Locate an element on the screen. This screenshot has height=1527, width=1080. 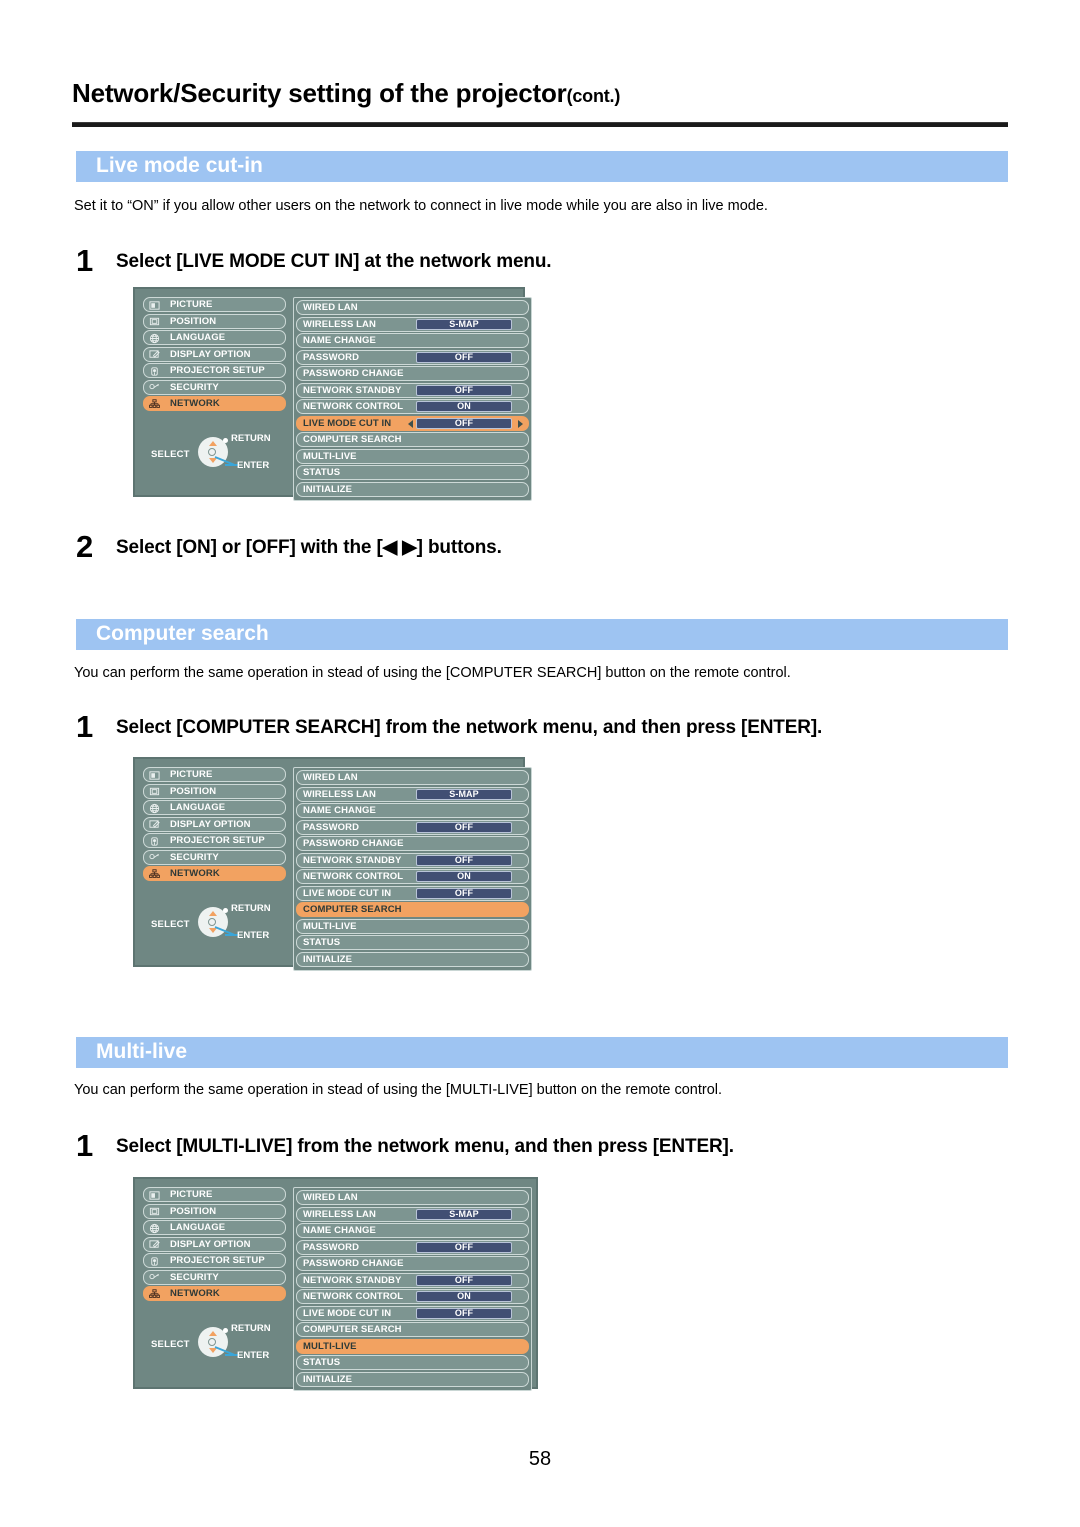
select-label: SELECT is located at coordinates (170, 454).